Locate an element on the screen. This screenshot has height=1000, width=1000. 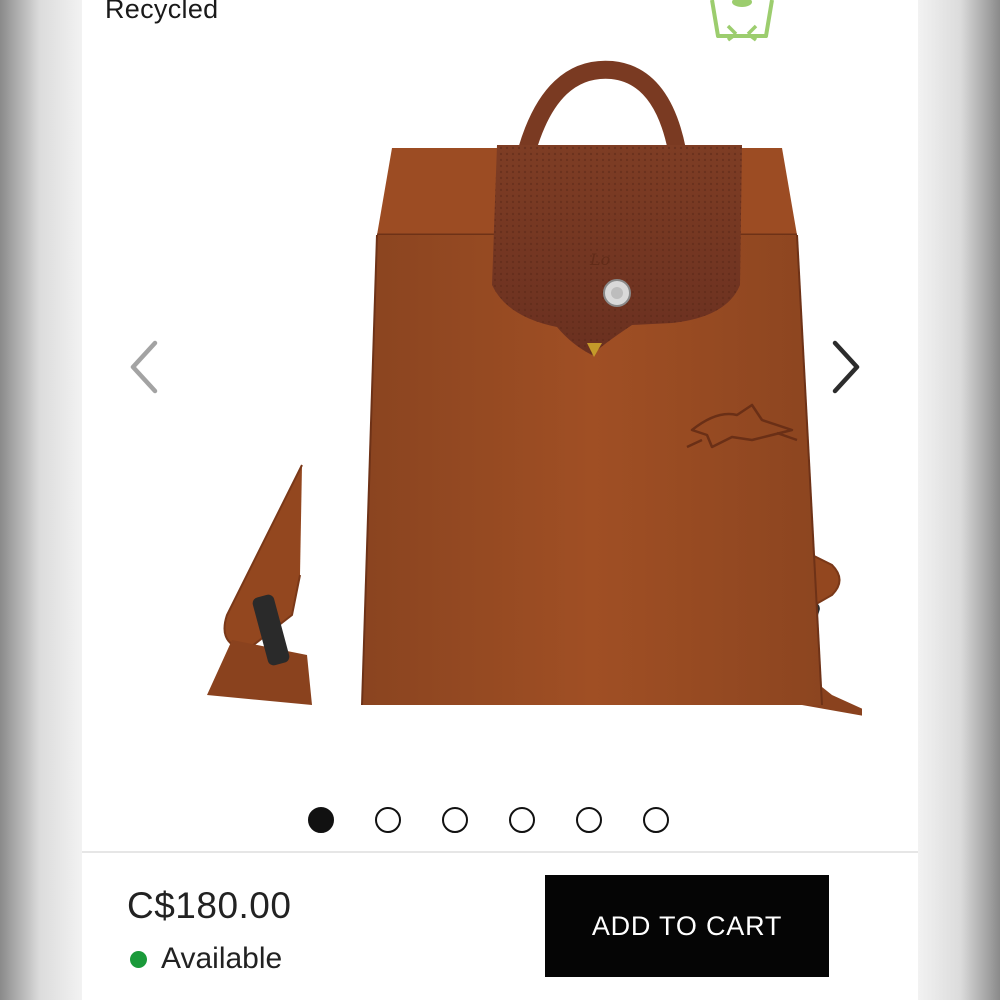
svg-text: Lo is located at coordinates (599, 259).